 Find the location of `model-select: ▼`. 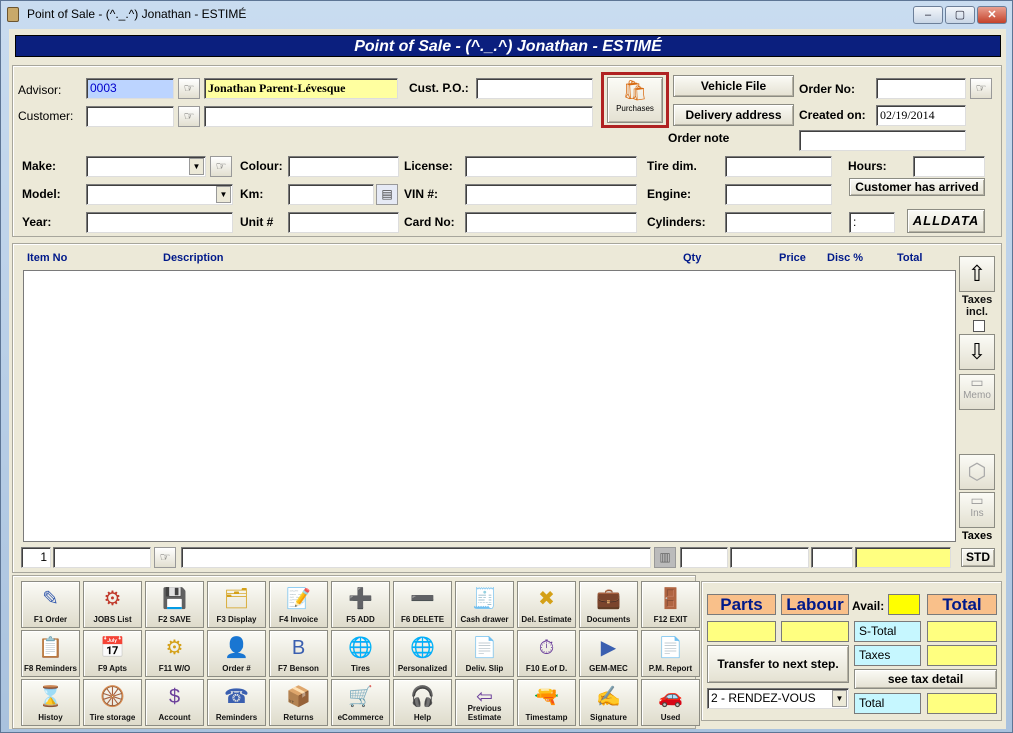

model-select: ▼ is located at coordinates (159, 194).